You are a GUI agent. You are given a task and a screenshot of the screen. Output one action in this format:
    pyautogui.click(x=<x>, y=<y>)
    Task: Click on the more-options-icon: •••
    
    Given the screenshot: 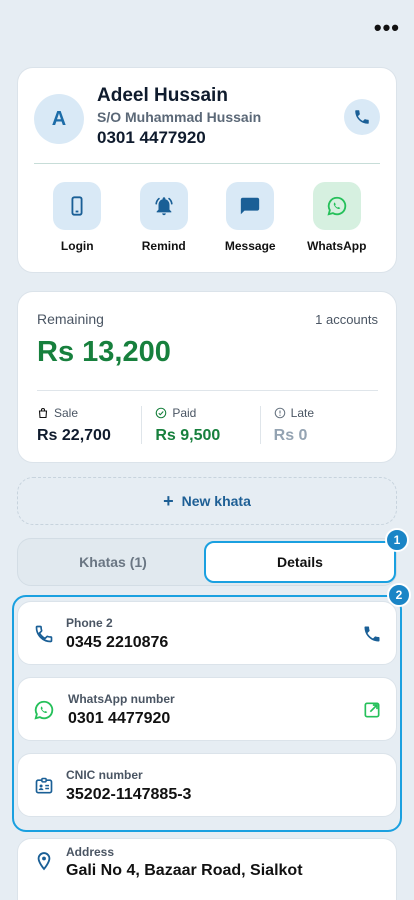 What is the action you would take?
    pyautogui.click(x=387, y=28)
    